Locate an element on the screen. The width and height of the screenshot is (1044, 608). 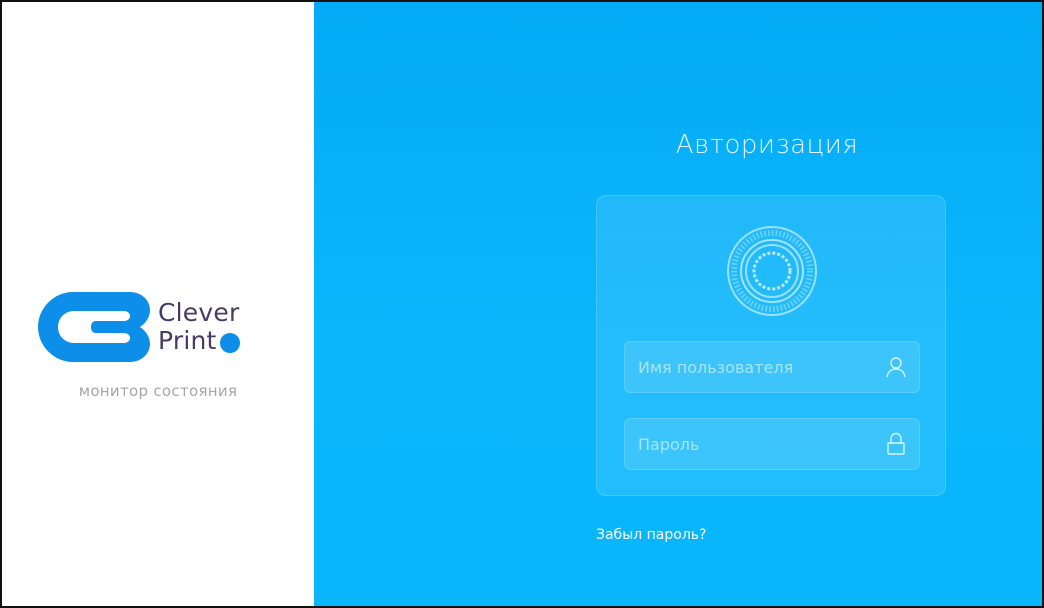
brand-name-line1: Clever is located at coordinates (199, 312).